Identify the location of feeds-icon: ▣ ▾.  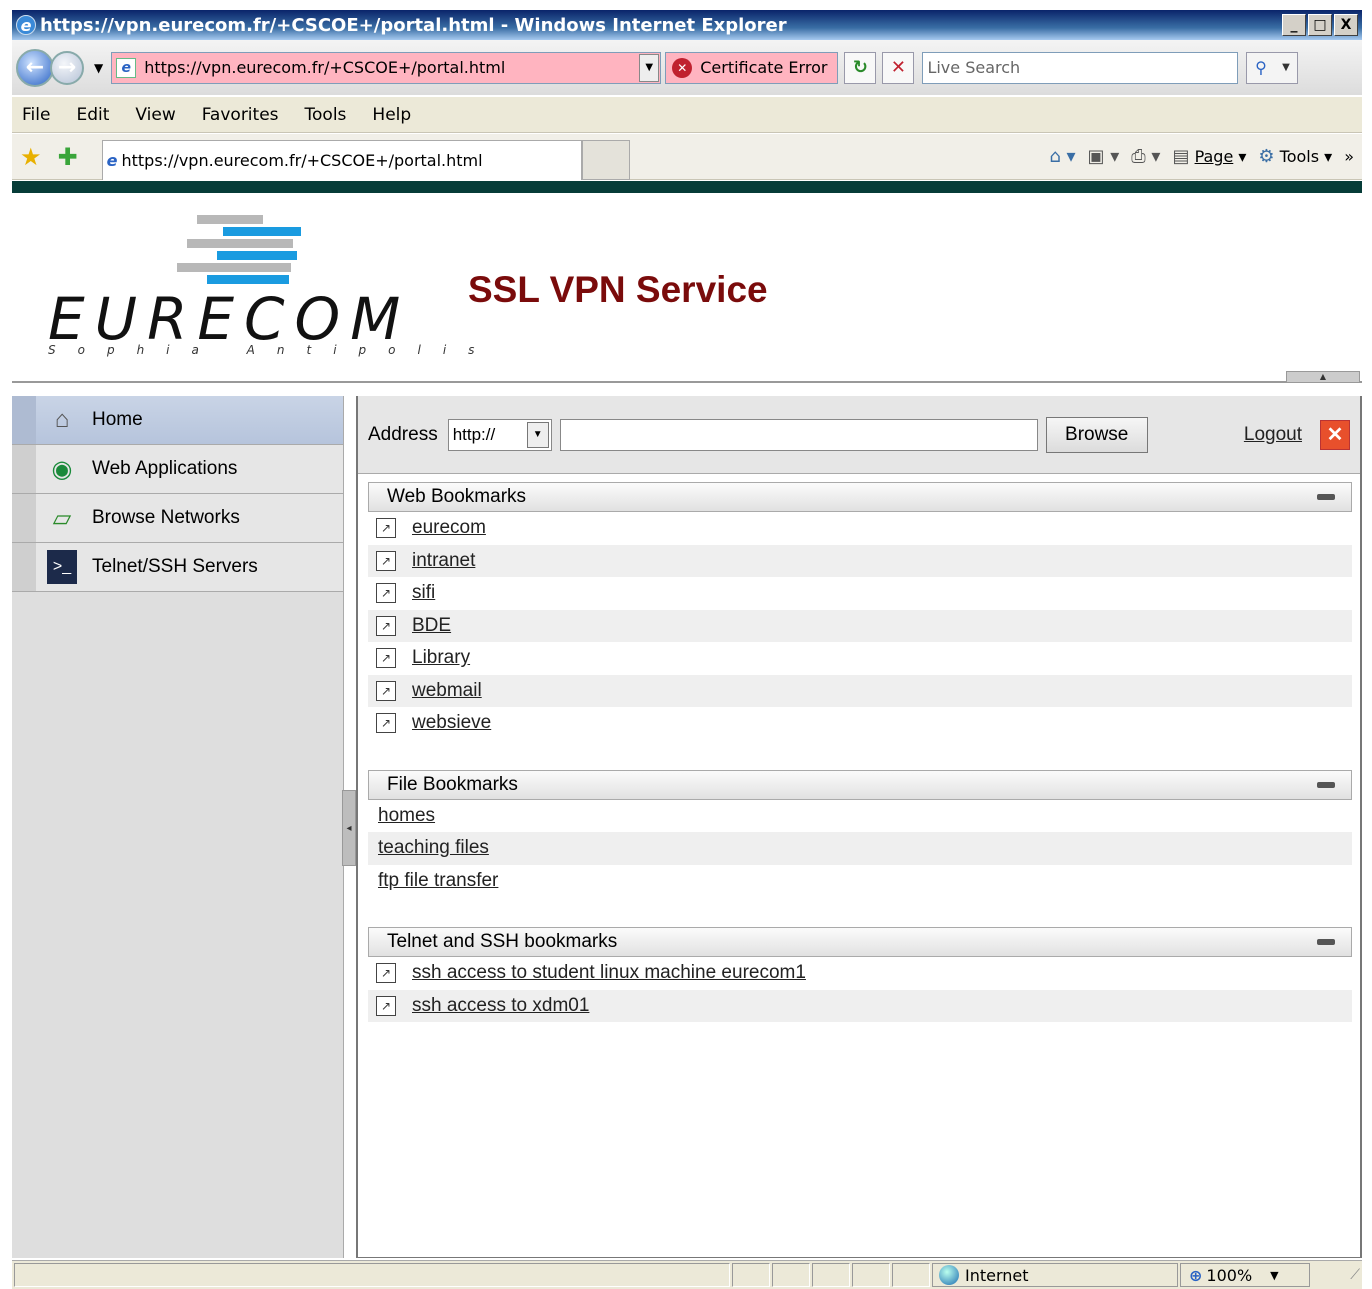
(1104, 156).